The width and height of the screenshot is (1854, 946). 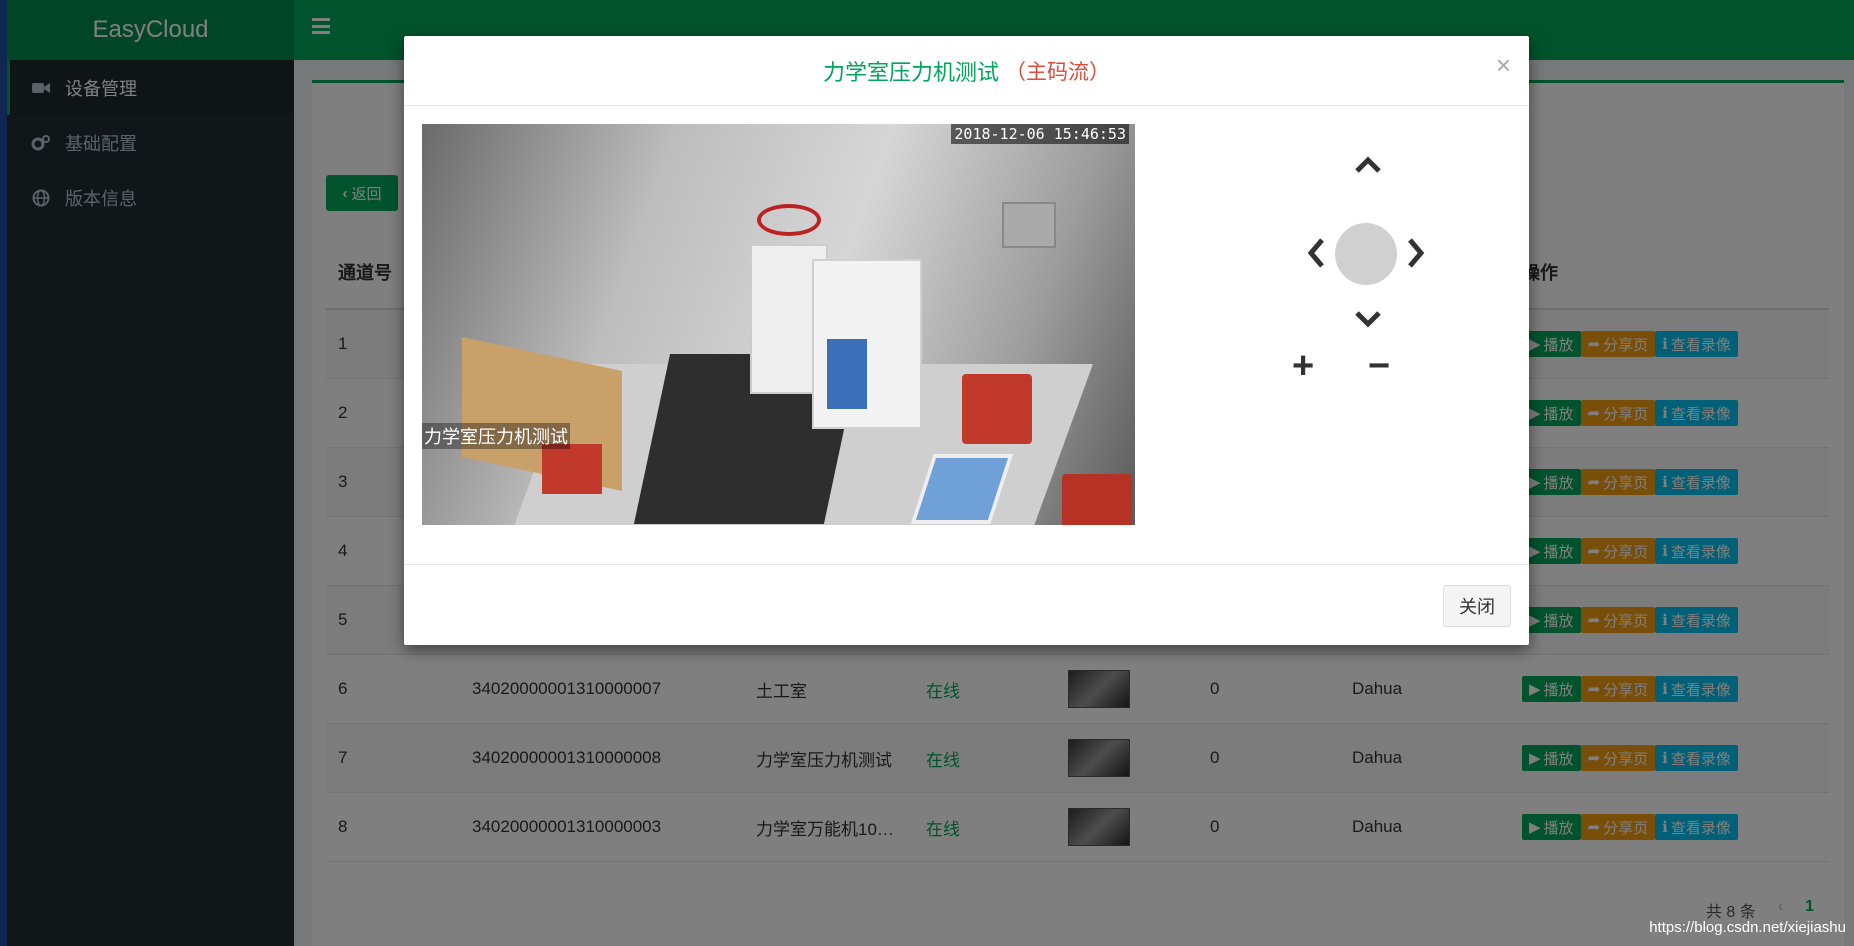 I want to click on modal-footer: 关闭, so click(x=966, y=604).